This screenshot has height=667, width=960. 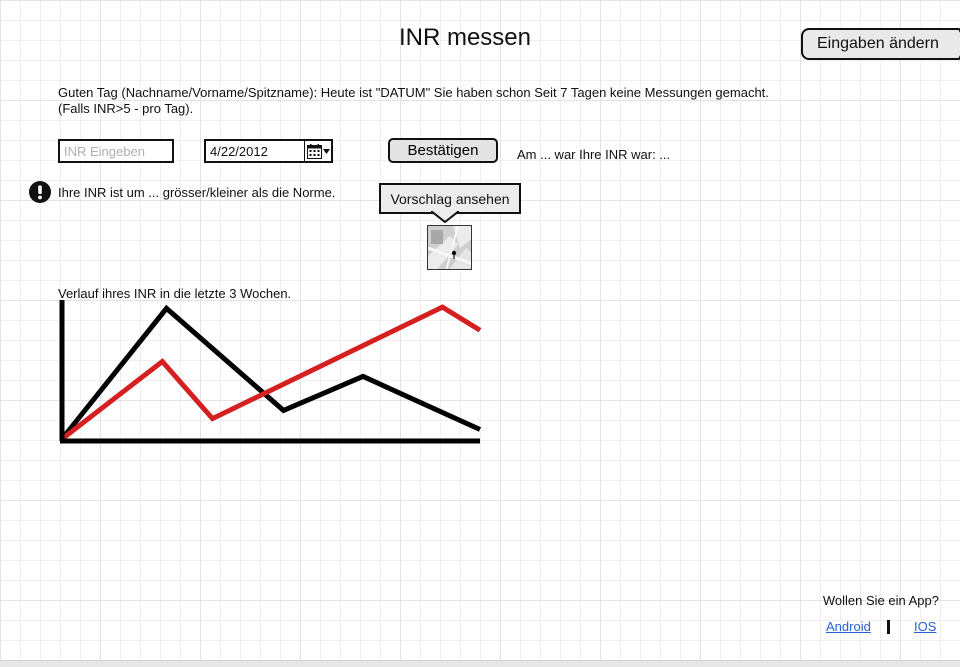 I want to click on inr-input, so click(x=116, y=151).